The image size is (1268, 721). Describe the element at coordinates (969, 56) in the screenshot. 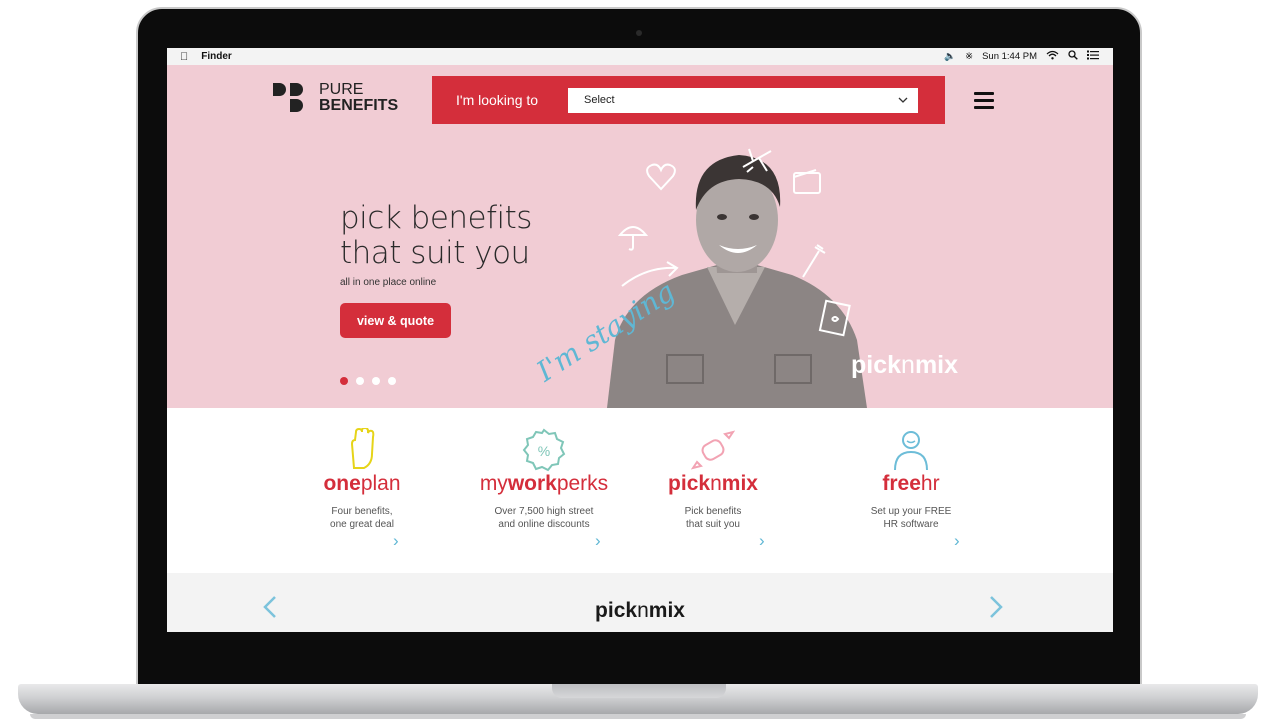

I see `bluetooth-icon: ※` at that location.